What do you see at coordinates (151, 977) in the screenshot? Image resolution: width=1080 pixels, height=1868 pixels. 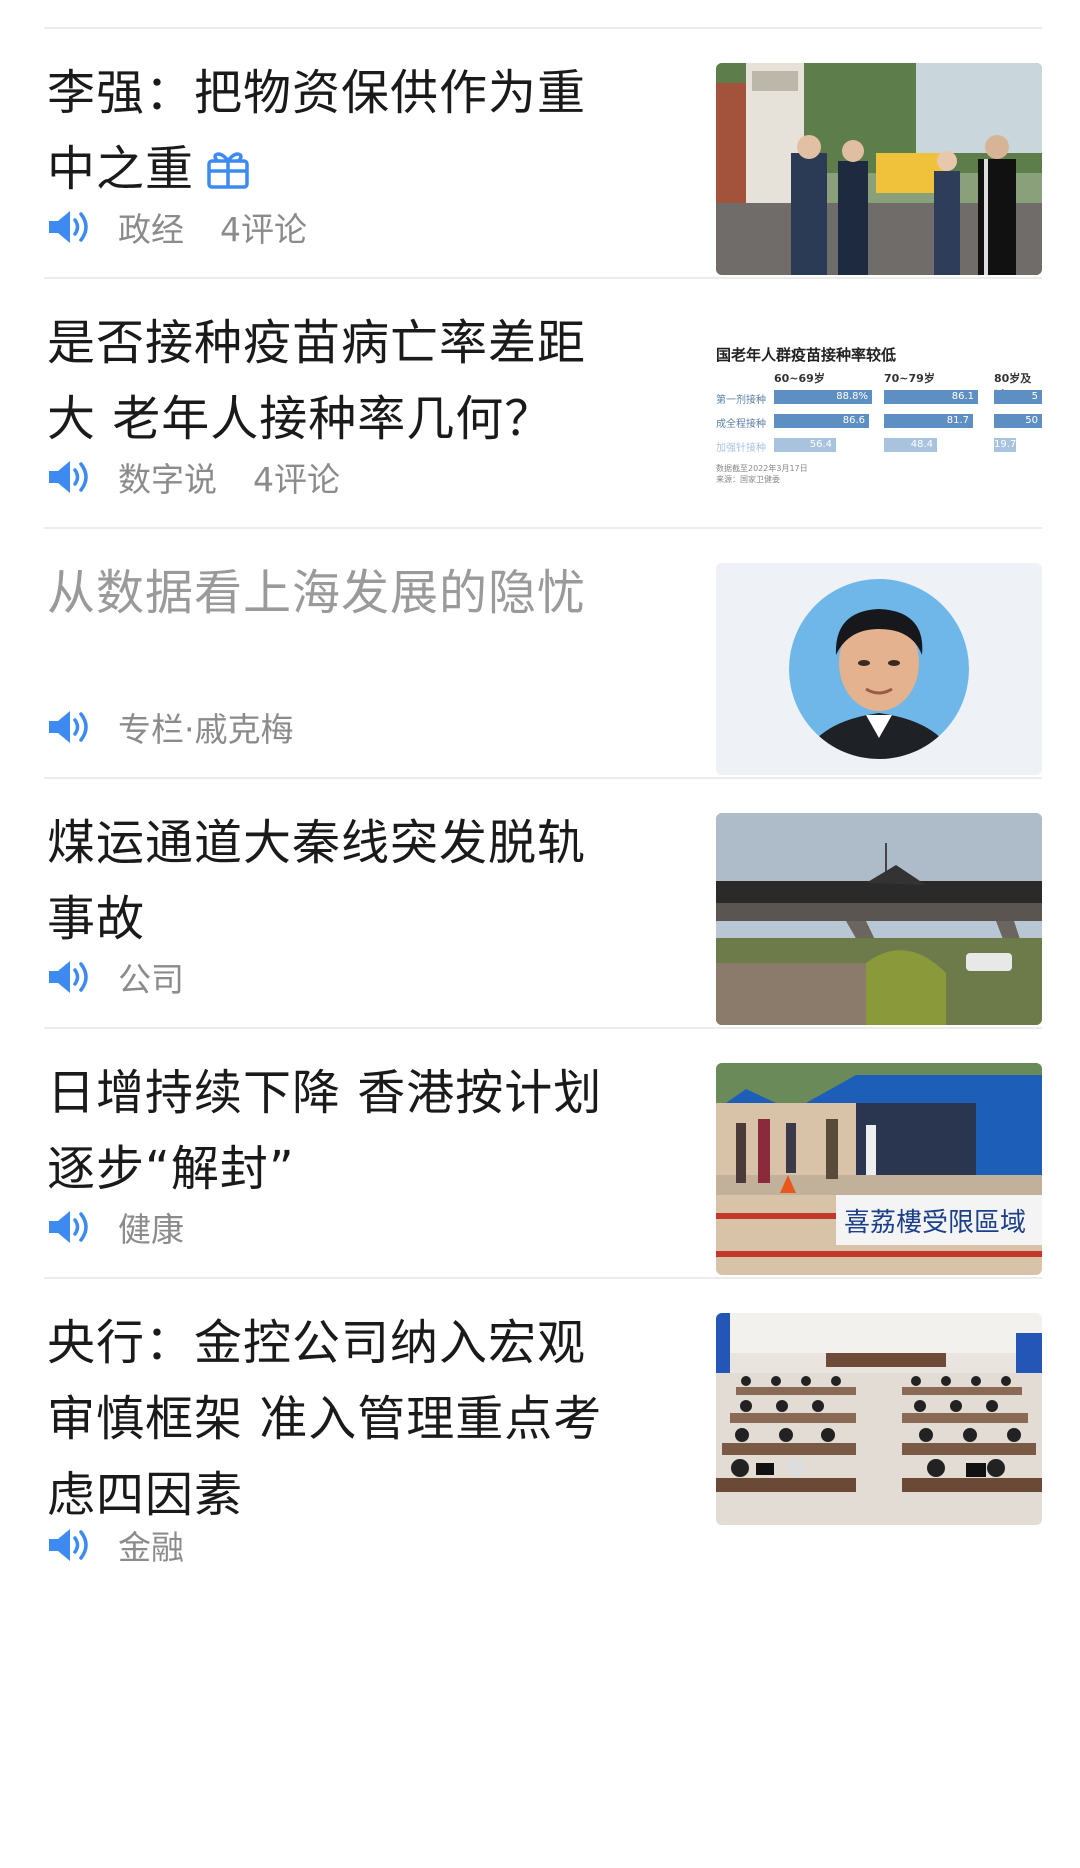 I see `category-tag: 公司` at bounding box center [151, 977].